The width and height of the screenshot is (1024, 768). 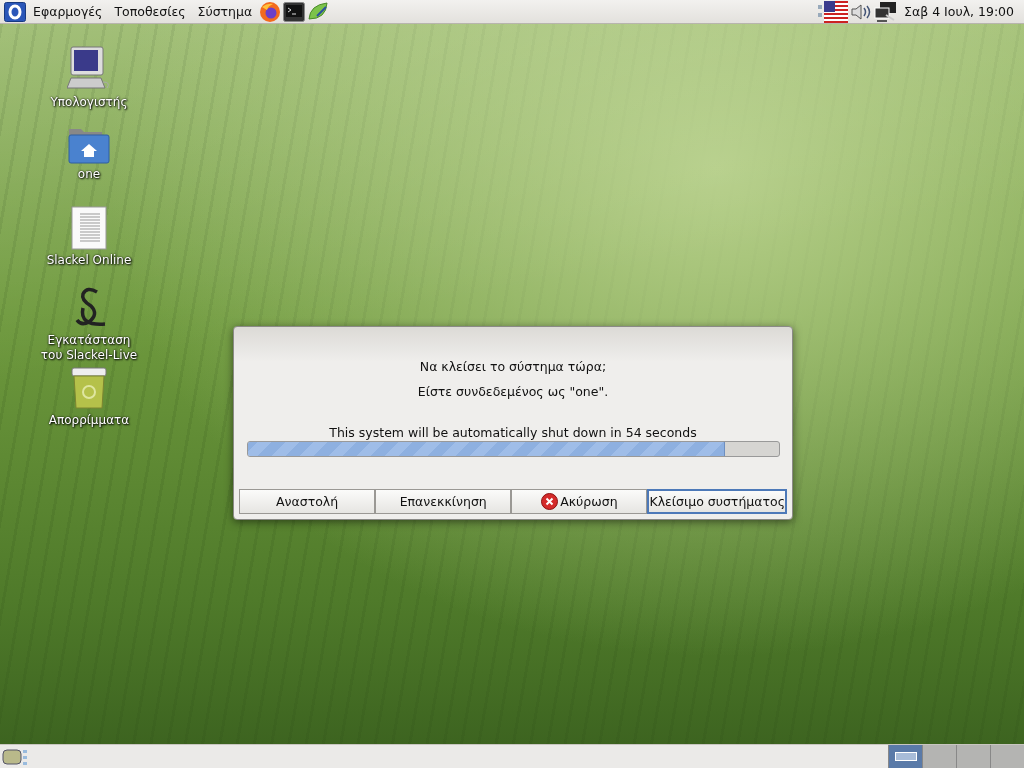 What do you see at coordinates (861, 11) in the screenshot?
I see `speaker-icon` at bounding box center [861, 11].